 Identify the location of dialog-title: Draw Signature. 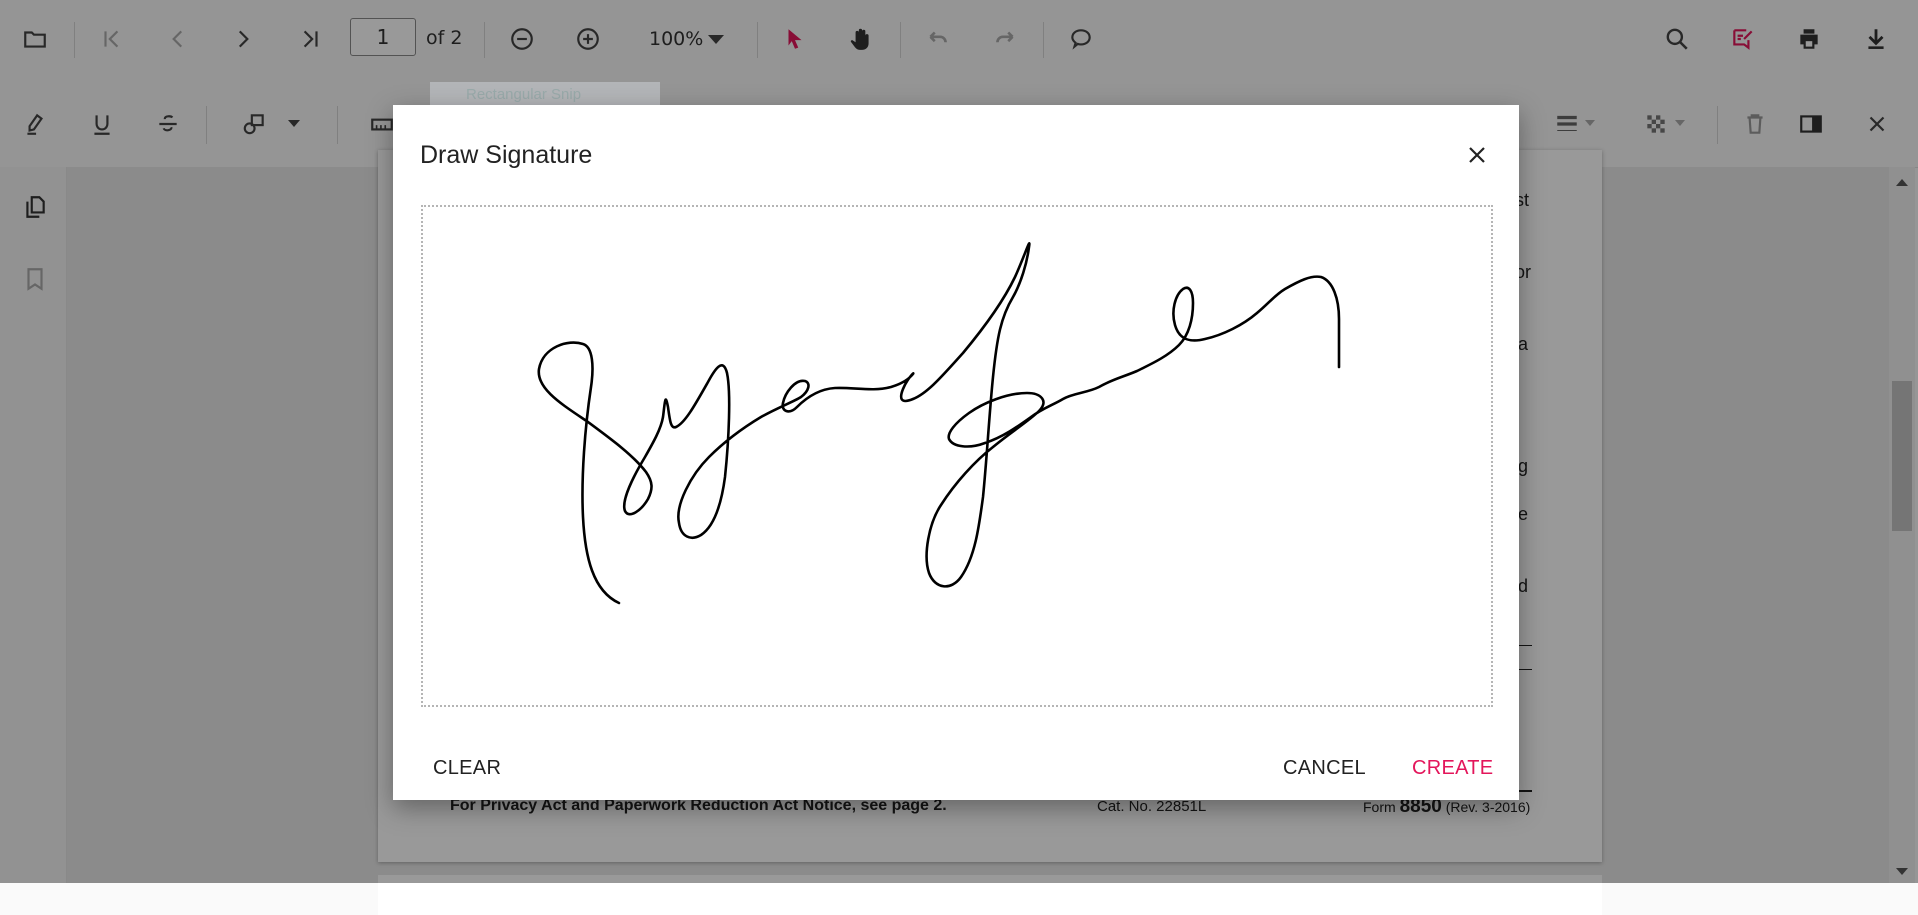
(506, 155).